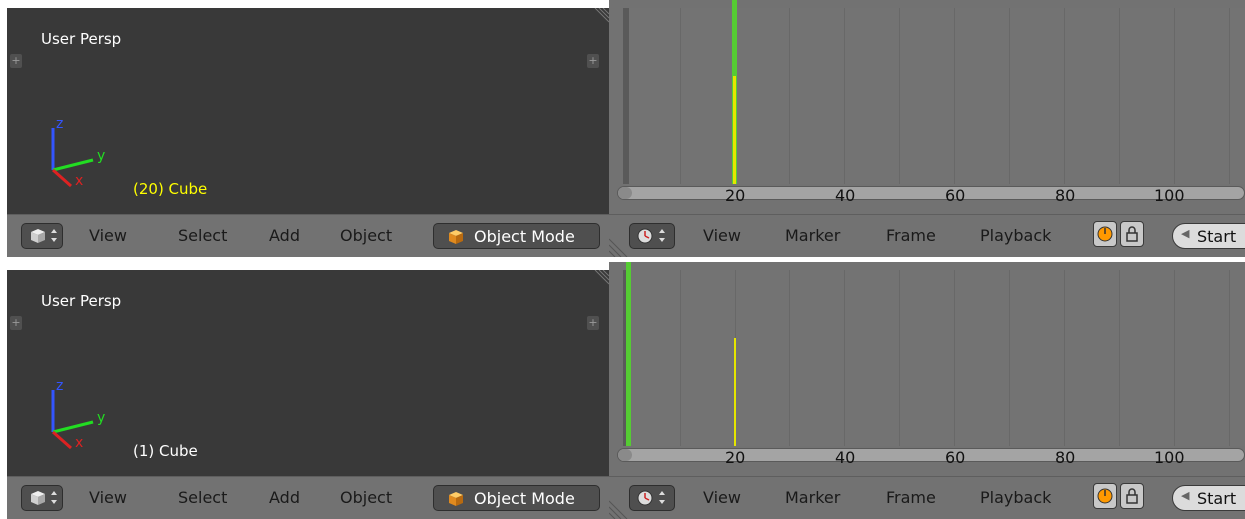  Describe the element at coordinates (170, 189) in the screenshot. I see `active-object-label: (20) Cube` at that location.